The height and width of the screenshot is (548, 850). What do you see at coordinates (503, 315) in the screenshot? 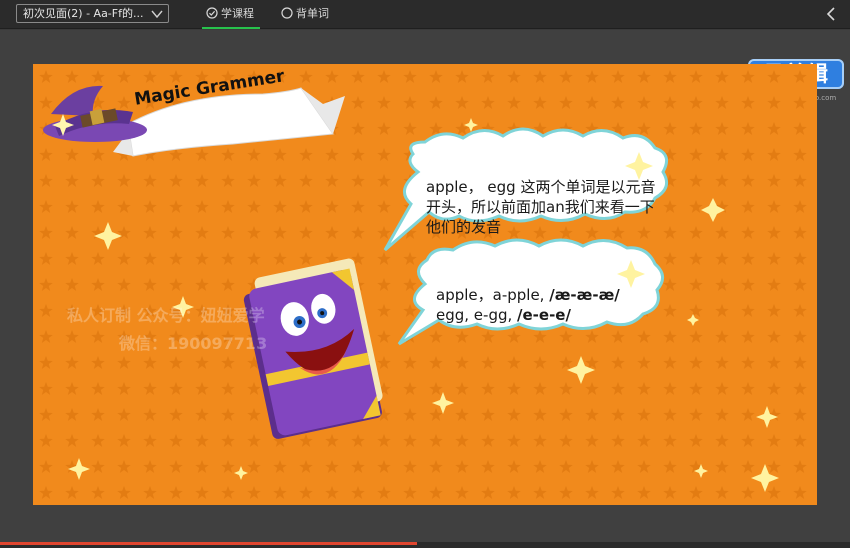
I see `bubble-2-line-2: egg, e-gg, /e-e-e/` at bounding box center [503, 315].